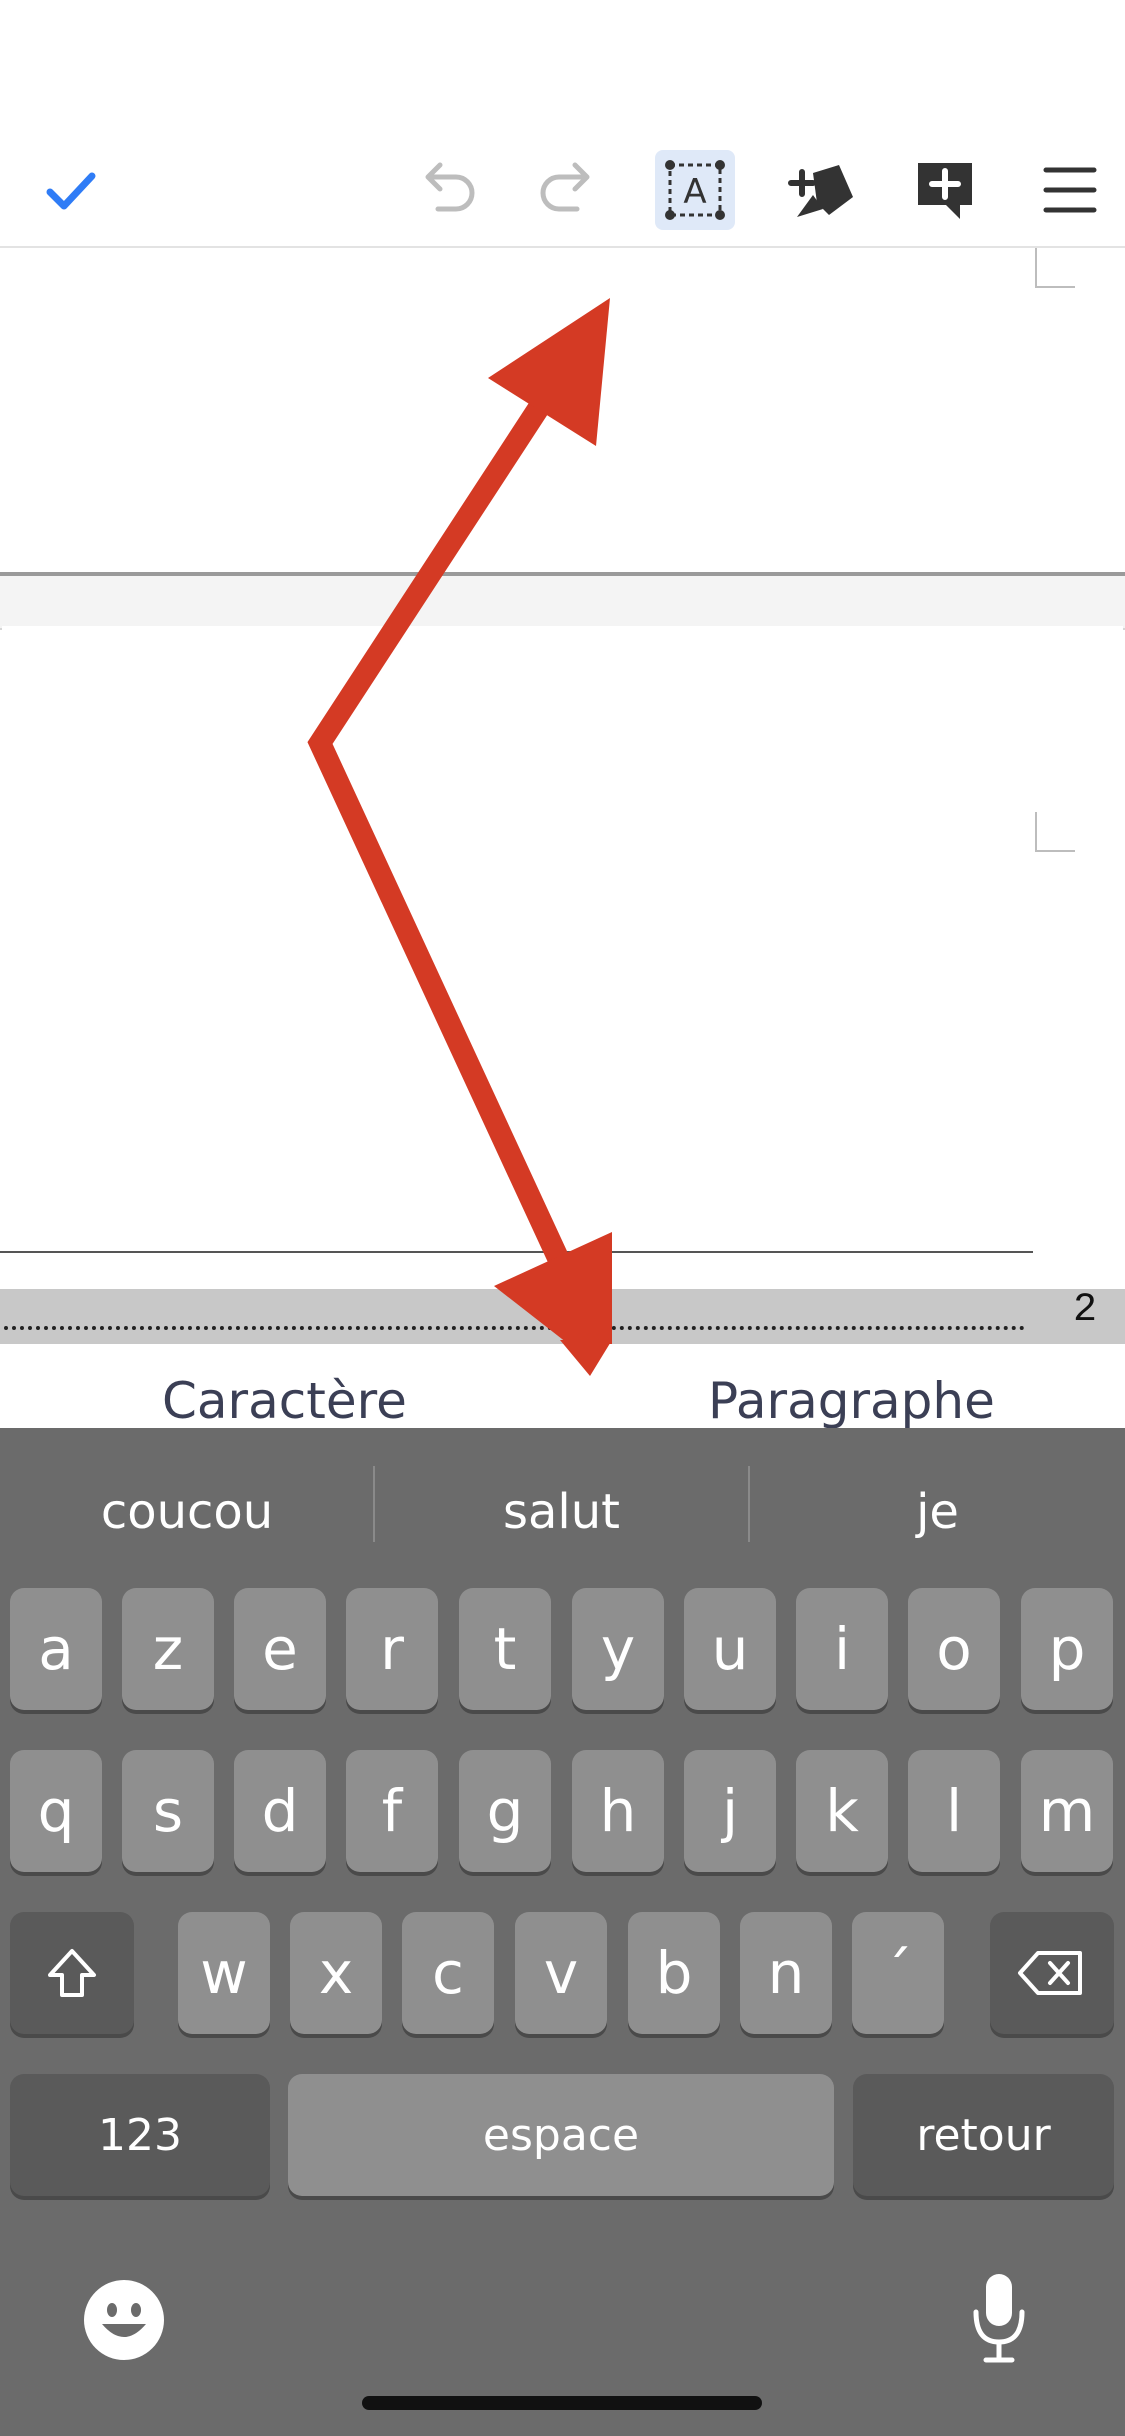 Image resolution: width=1125 pixels, height=2436 pixels. I want to click on key-l: l, so click(954, 1811).